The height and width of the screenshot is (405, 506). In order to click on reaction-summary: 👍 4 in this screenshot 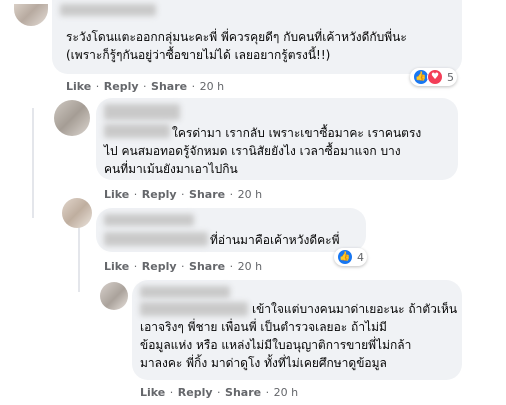, I will do `click(350, 257)`.